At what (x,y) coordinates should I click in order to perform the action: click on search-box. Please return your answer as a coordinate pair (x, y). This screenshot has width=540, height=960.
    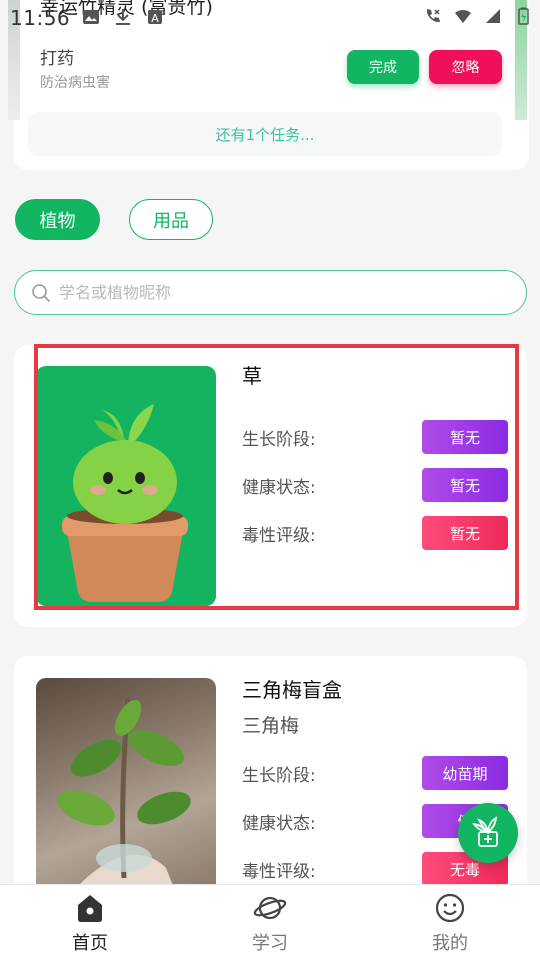
    Looking at the image, I should click on (270, 292).